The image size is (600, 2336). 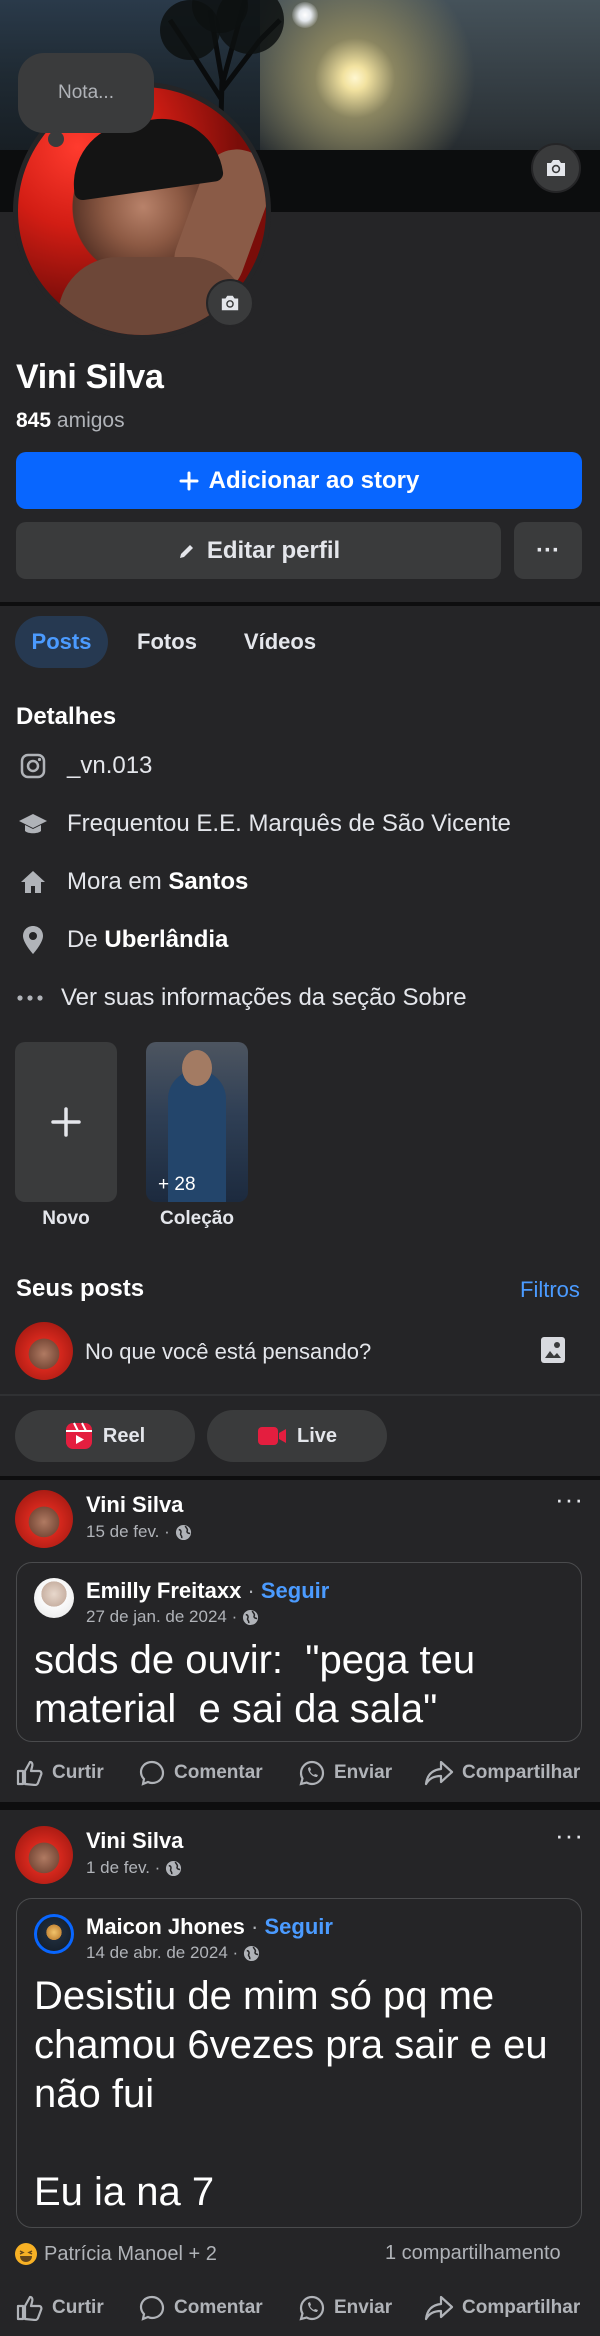 I want to click on photo-icon, so click(x=553, y=1350).